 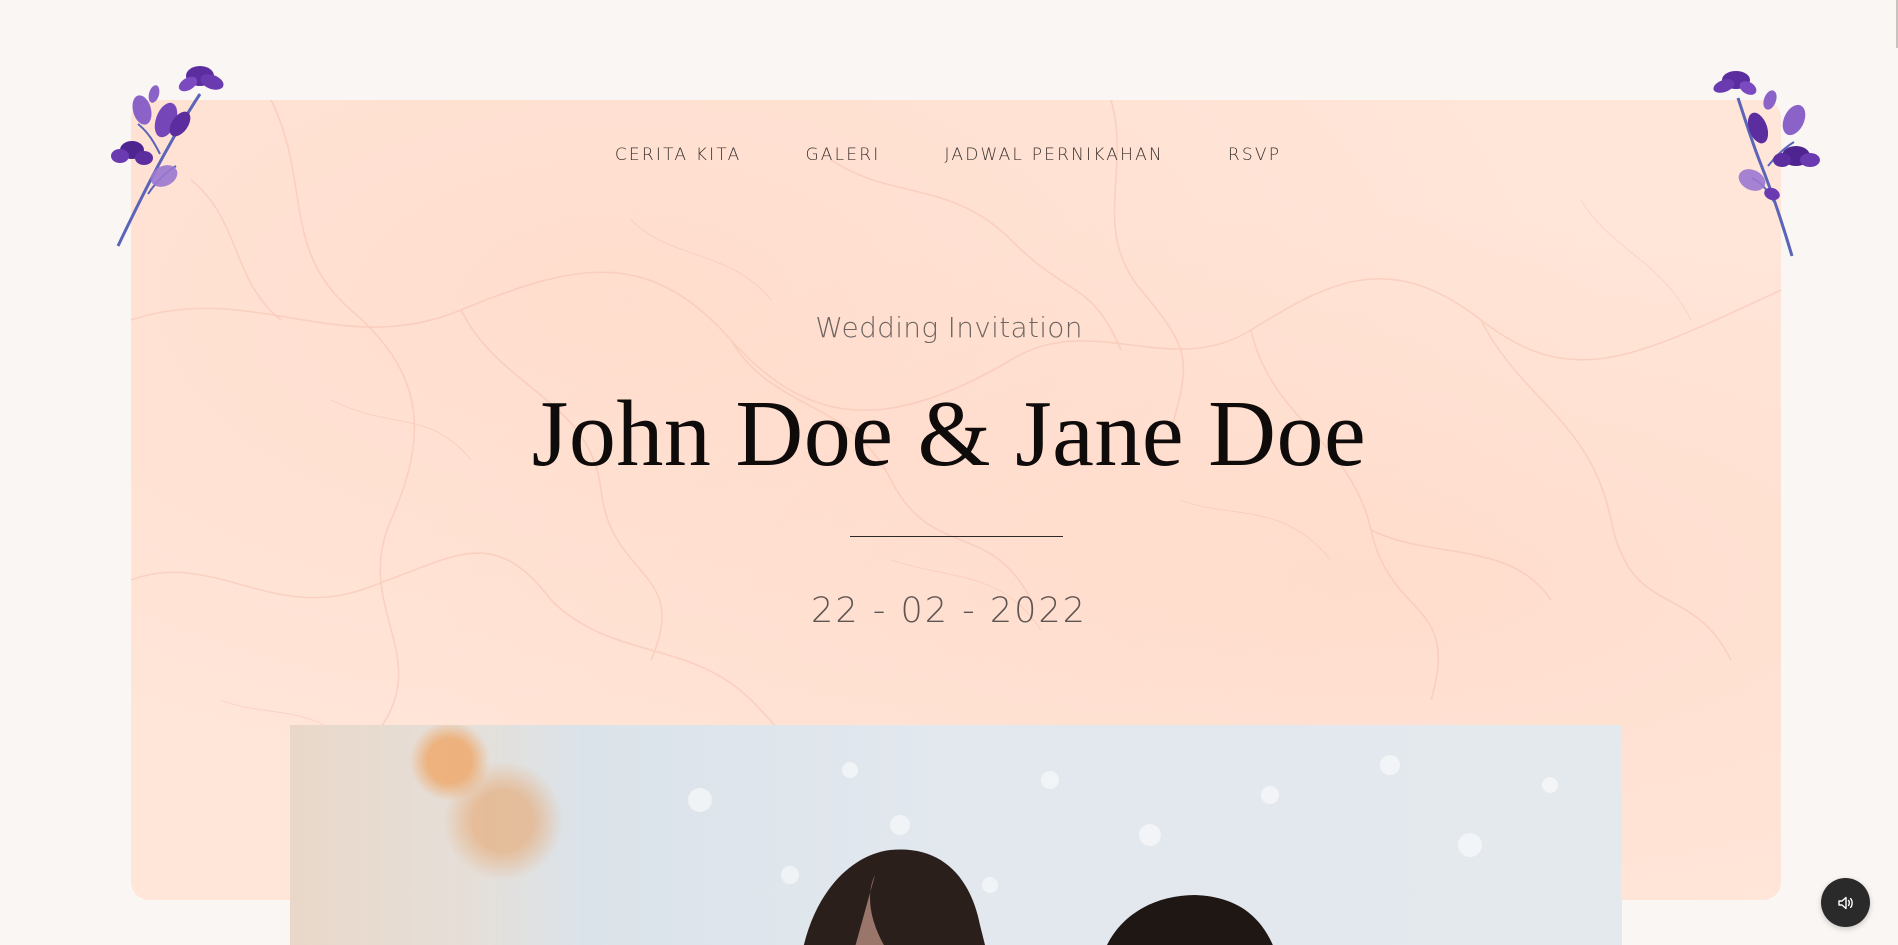 I want to click on speaker-icon, so click(x=1845, y=902).